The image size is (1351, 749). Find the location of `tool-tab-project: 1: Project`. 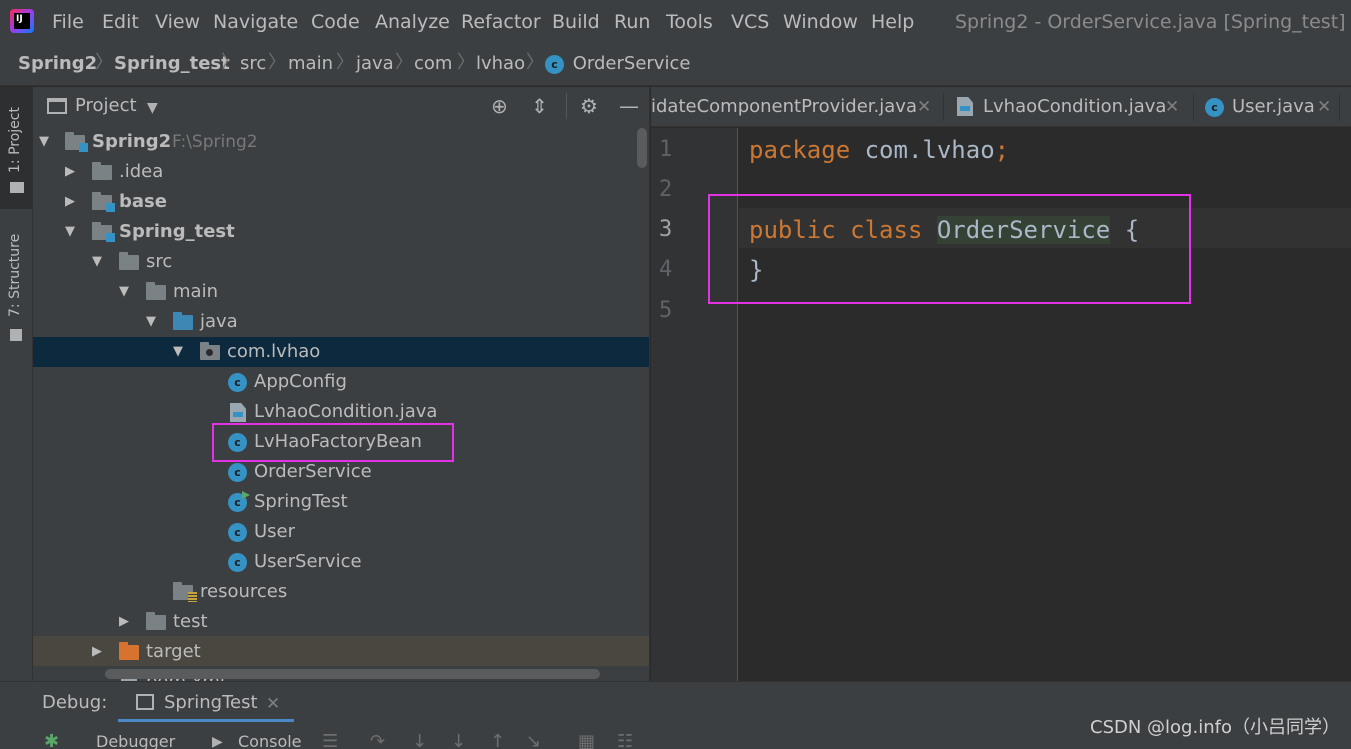

tool-tab-project: 1: Project is located at coordinates (16, 148).